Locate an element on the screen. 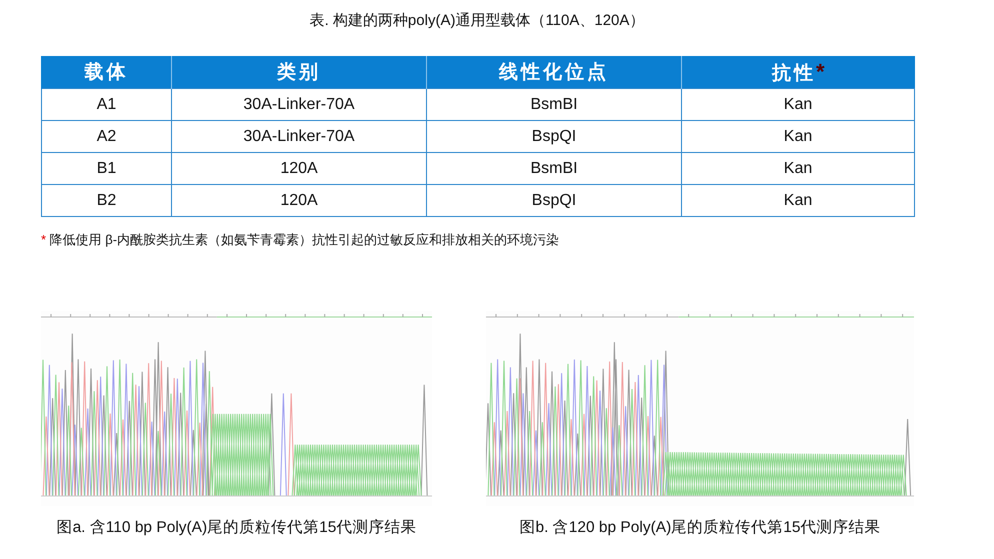 Image resolution: width=994 pixels, height=559 pixels. table-cell: B1 is located at coordinates (107, 168).